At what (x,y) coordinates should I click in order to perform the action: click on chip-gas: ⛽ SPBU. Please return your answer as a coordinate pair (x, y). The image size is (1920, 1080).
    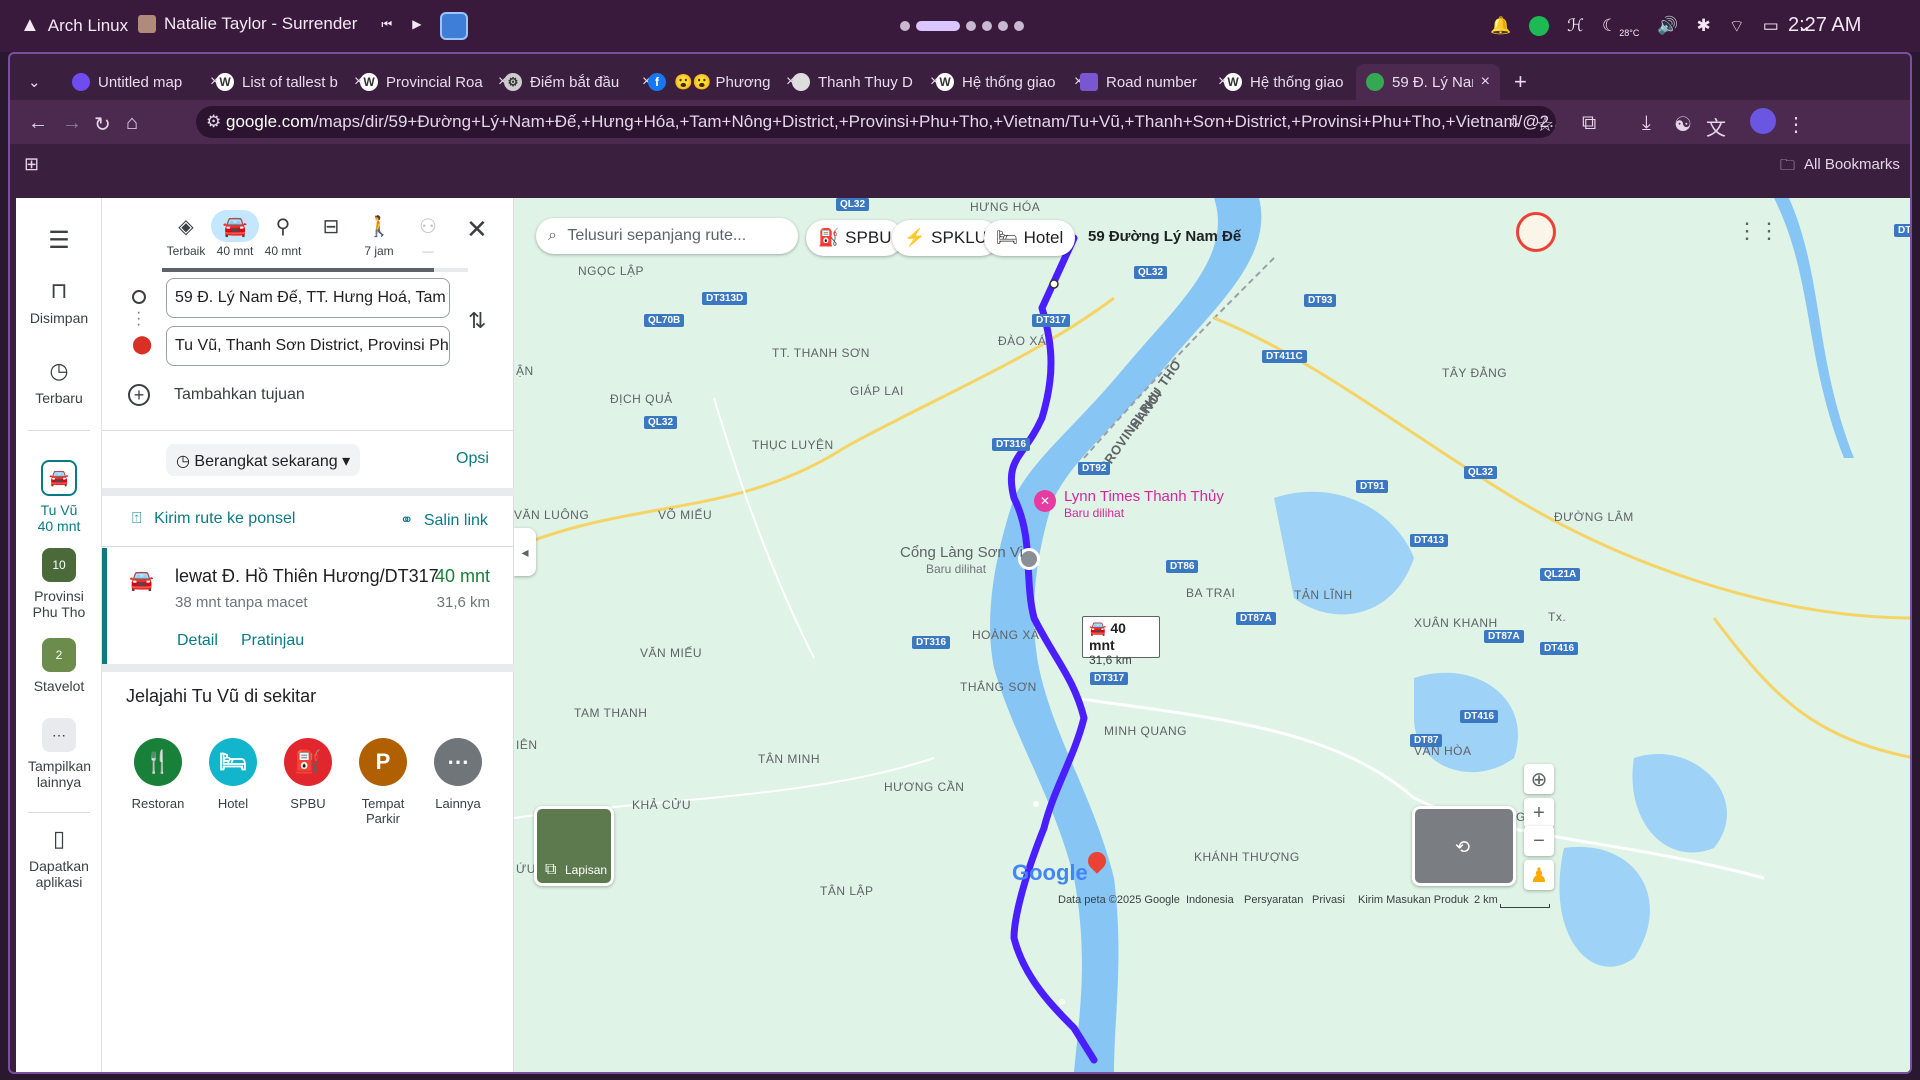
    Looking at the image, I should click on (855, 238).